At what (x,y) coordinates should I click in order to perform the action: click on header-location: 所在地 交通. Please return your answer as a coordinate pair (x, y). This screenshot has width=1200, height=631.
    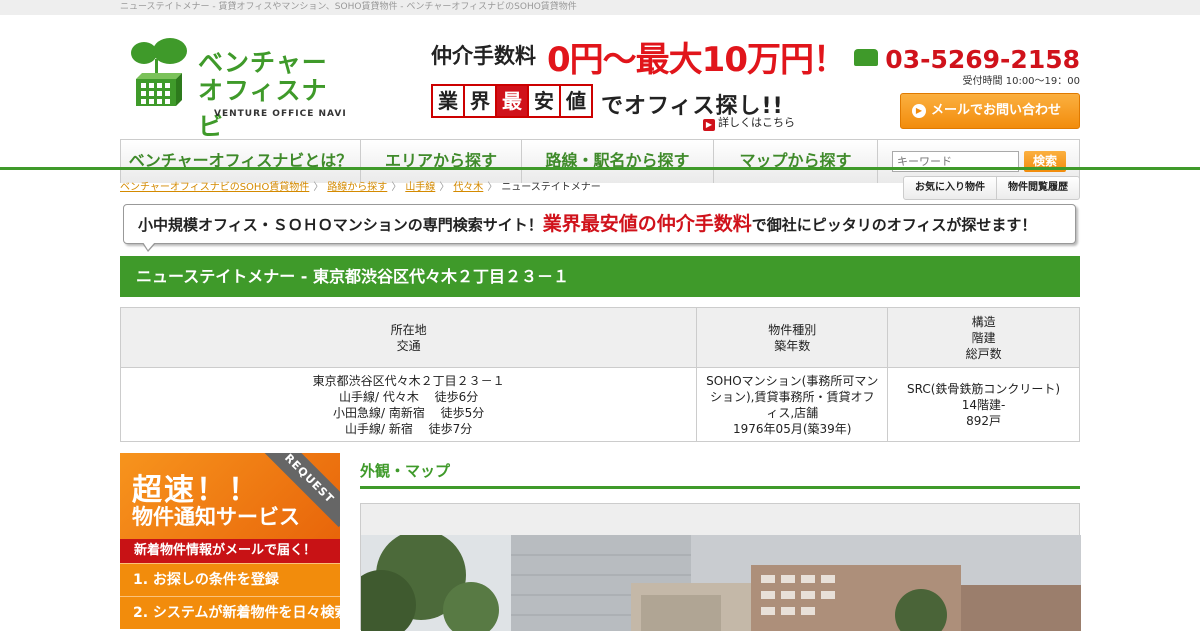
    Looking at the image, I should click on (408, 337).